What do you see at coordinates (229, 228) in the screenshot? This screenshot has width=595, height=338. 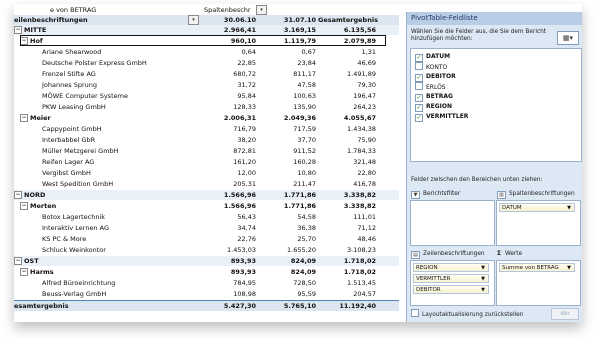 I see `value-cell: 34,74` at bounding box center [229, 228].